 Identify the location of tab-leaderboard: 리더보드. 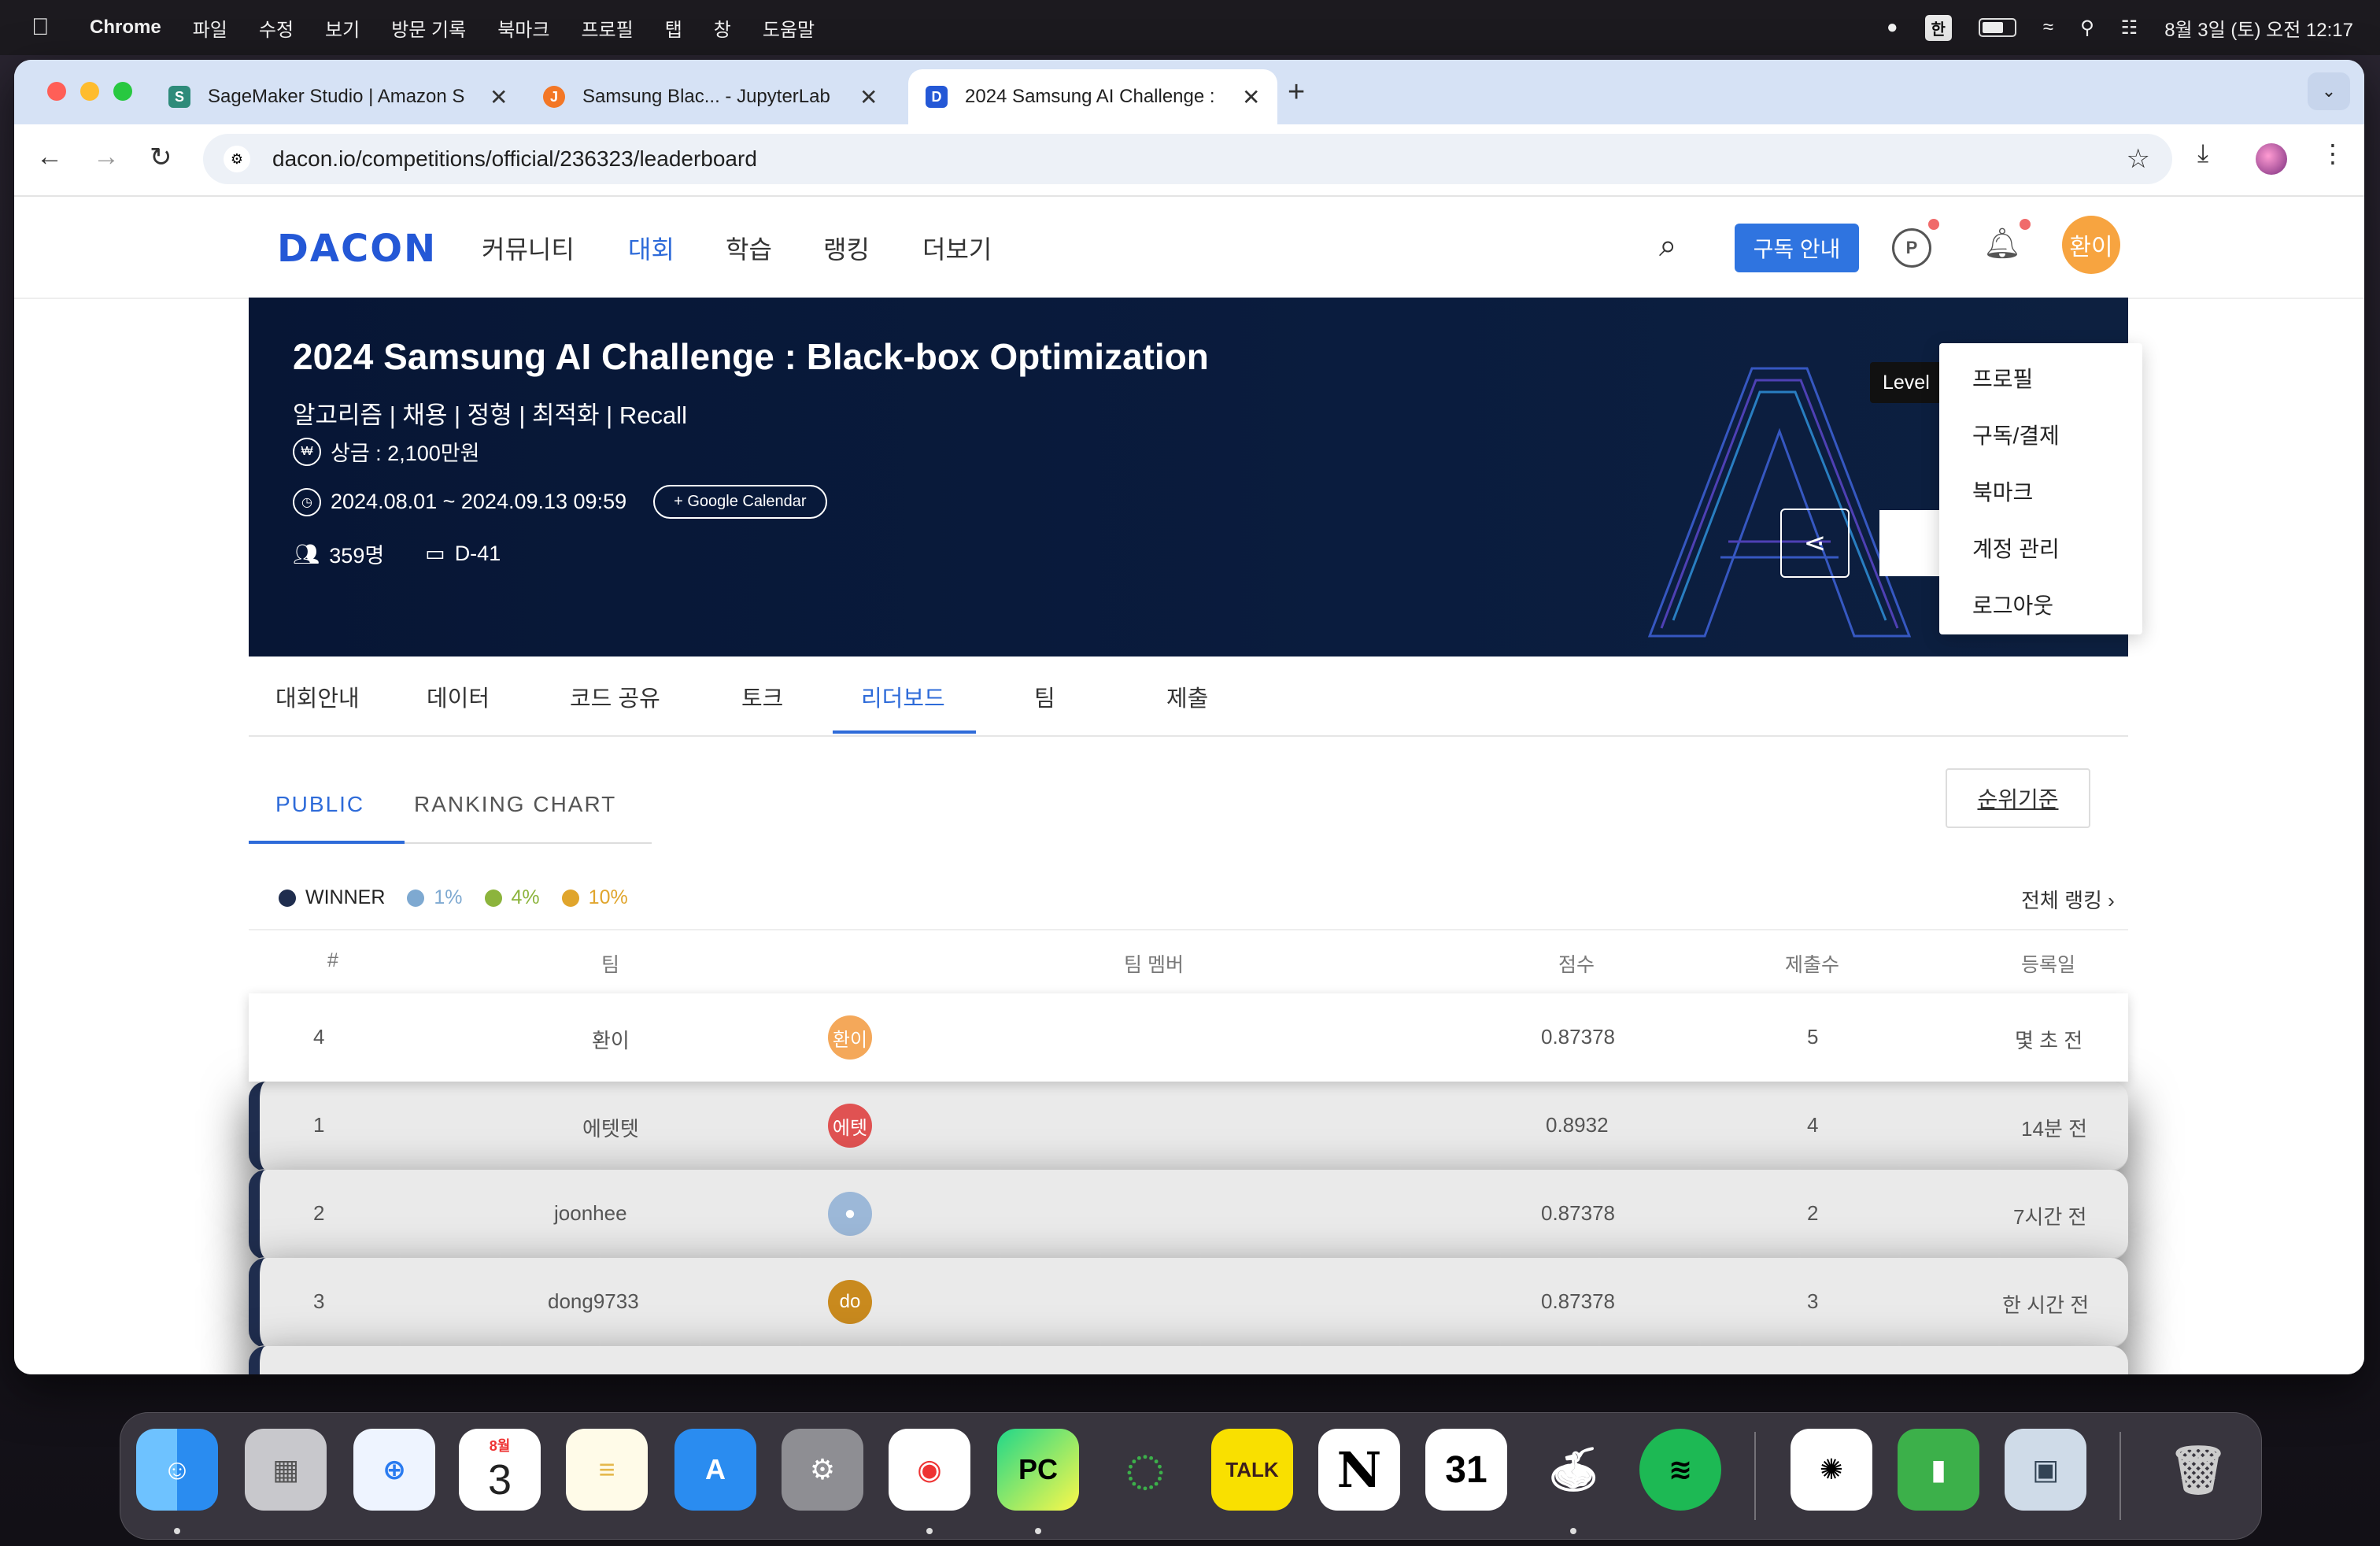
(903, 696).